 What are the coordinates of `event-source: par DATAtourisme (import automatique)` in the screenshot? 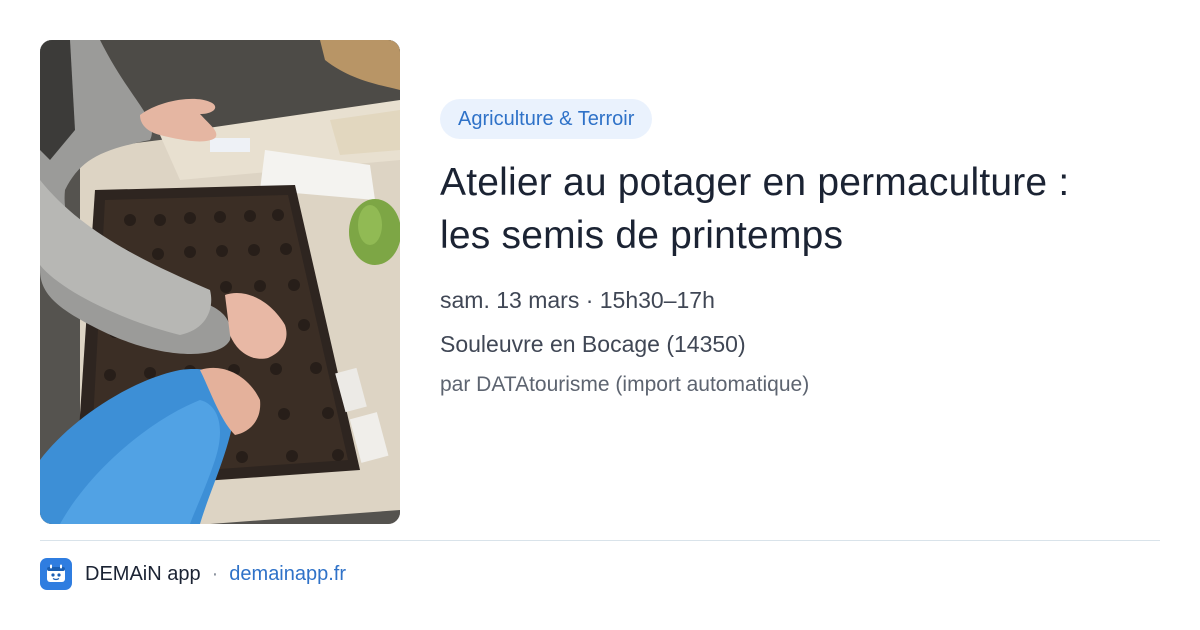 It's located at (625, 384).